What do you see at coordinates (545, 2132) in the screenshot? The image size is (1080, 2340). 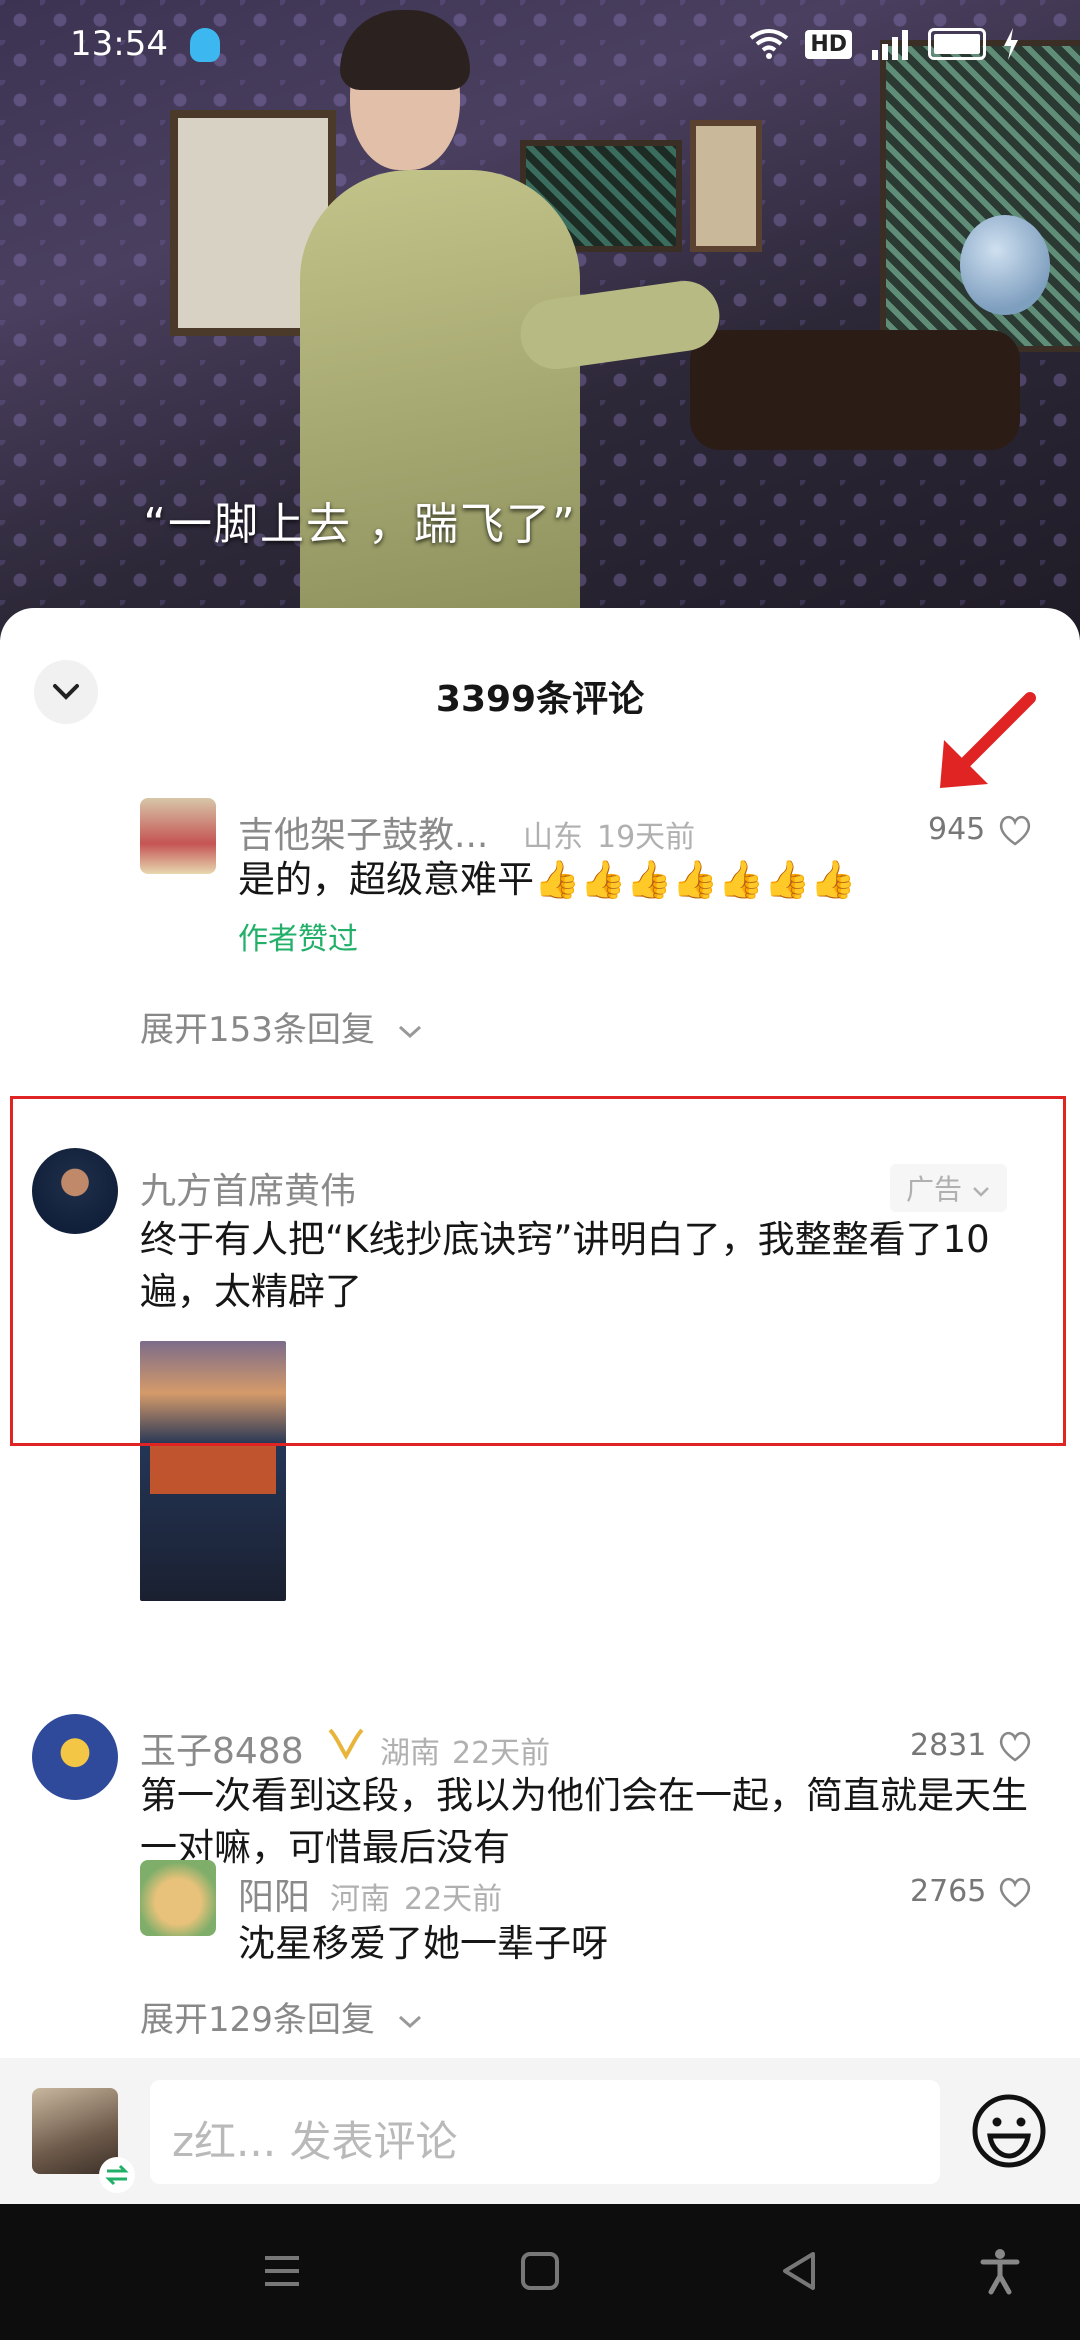 I see `comment-input: z红... 发表评论` at bounding box center [545, 2132].